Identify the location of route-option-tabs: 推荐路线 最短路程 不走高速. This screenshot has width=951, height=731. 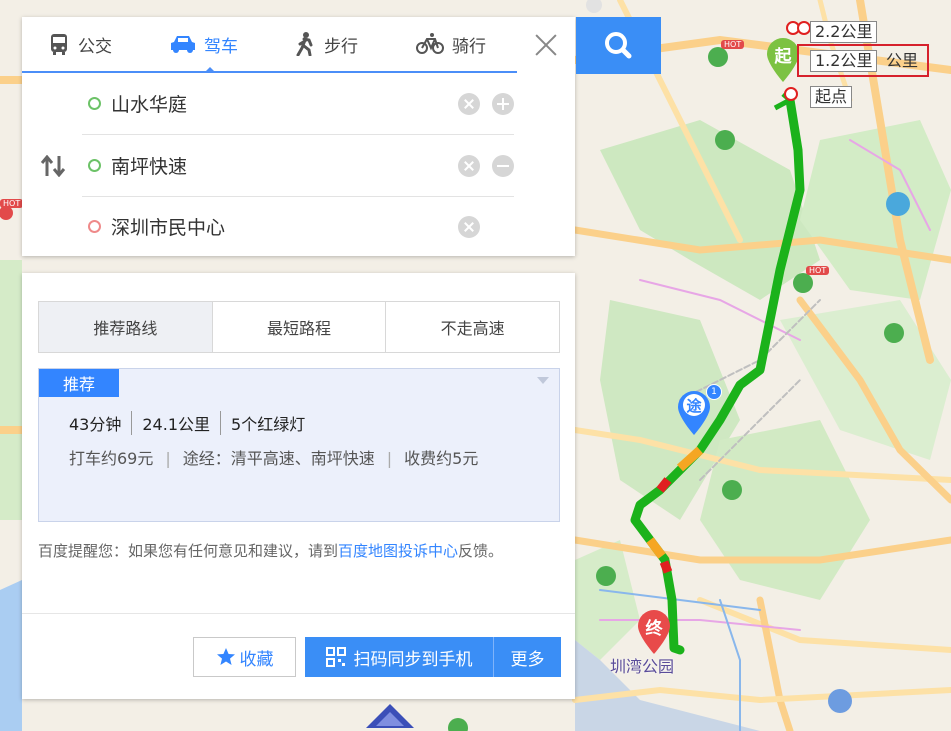
(299, 327).